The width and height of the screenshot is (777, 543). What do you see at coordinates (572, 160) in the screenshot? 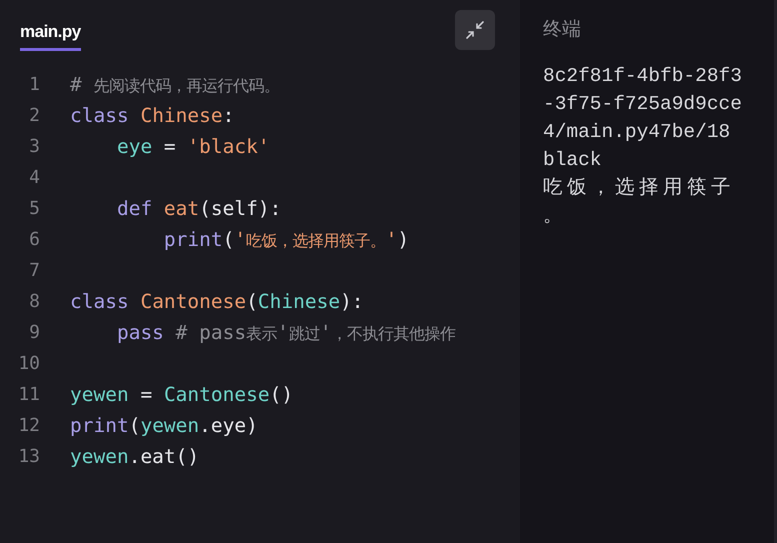
I see `terminal-output-line: black` at bounding box center [572, 160].